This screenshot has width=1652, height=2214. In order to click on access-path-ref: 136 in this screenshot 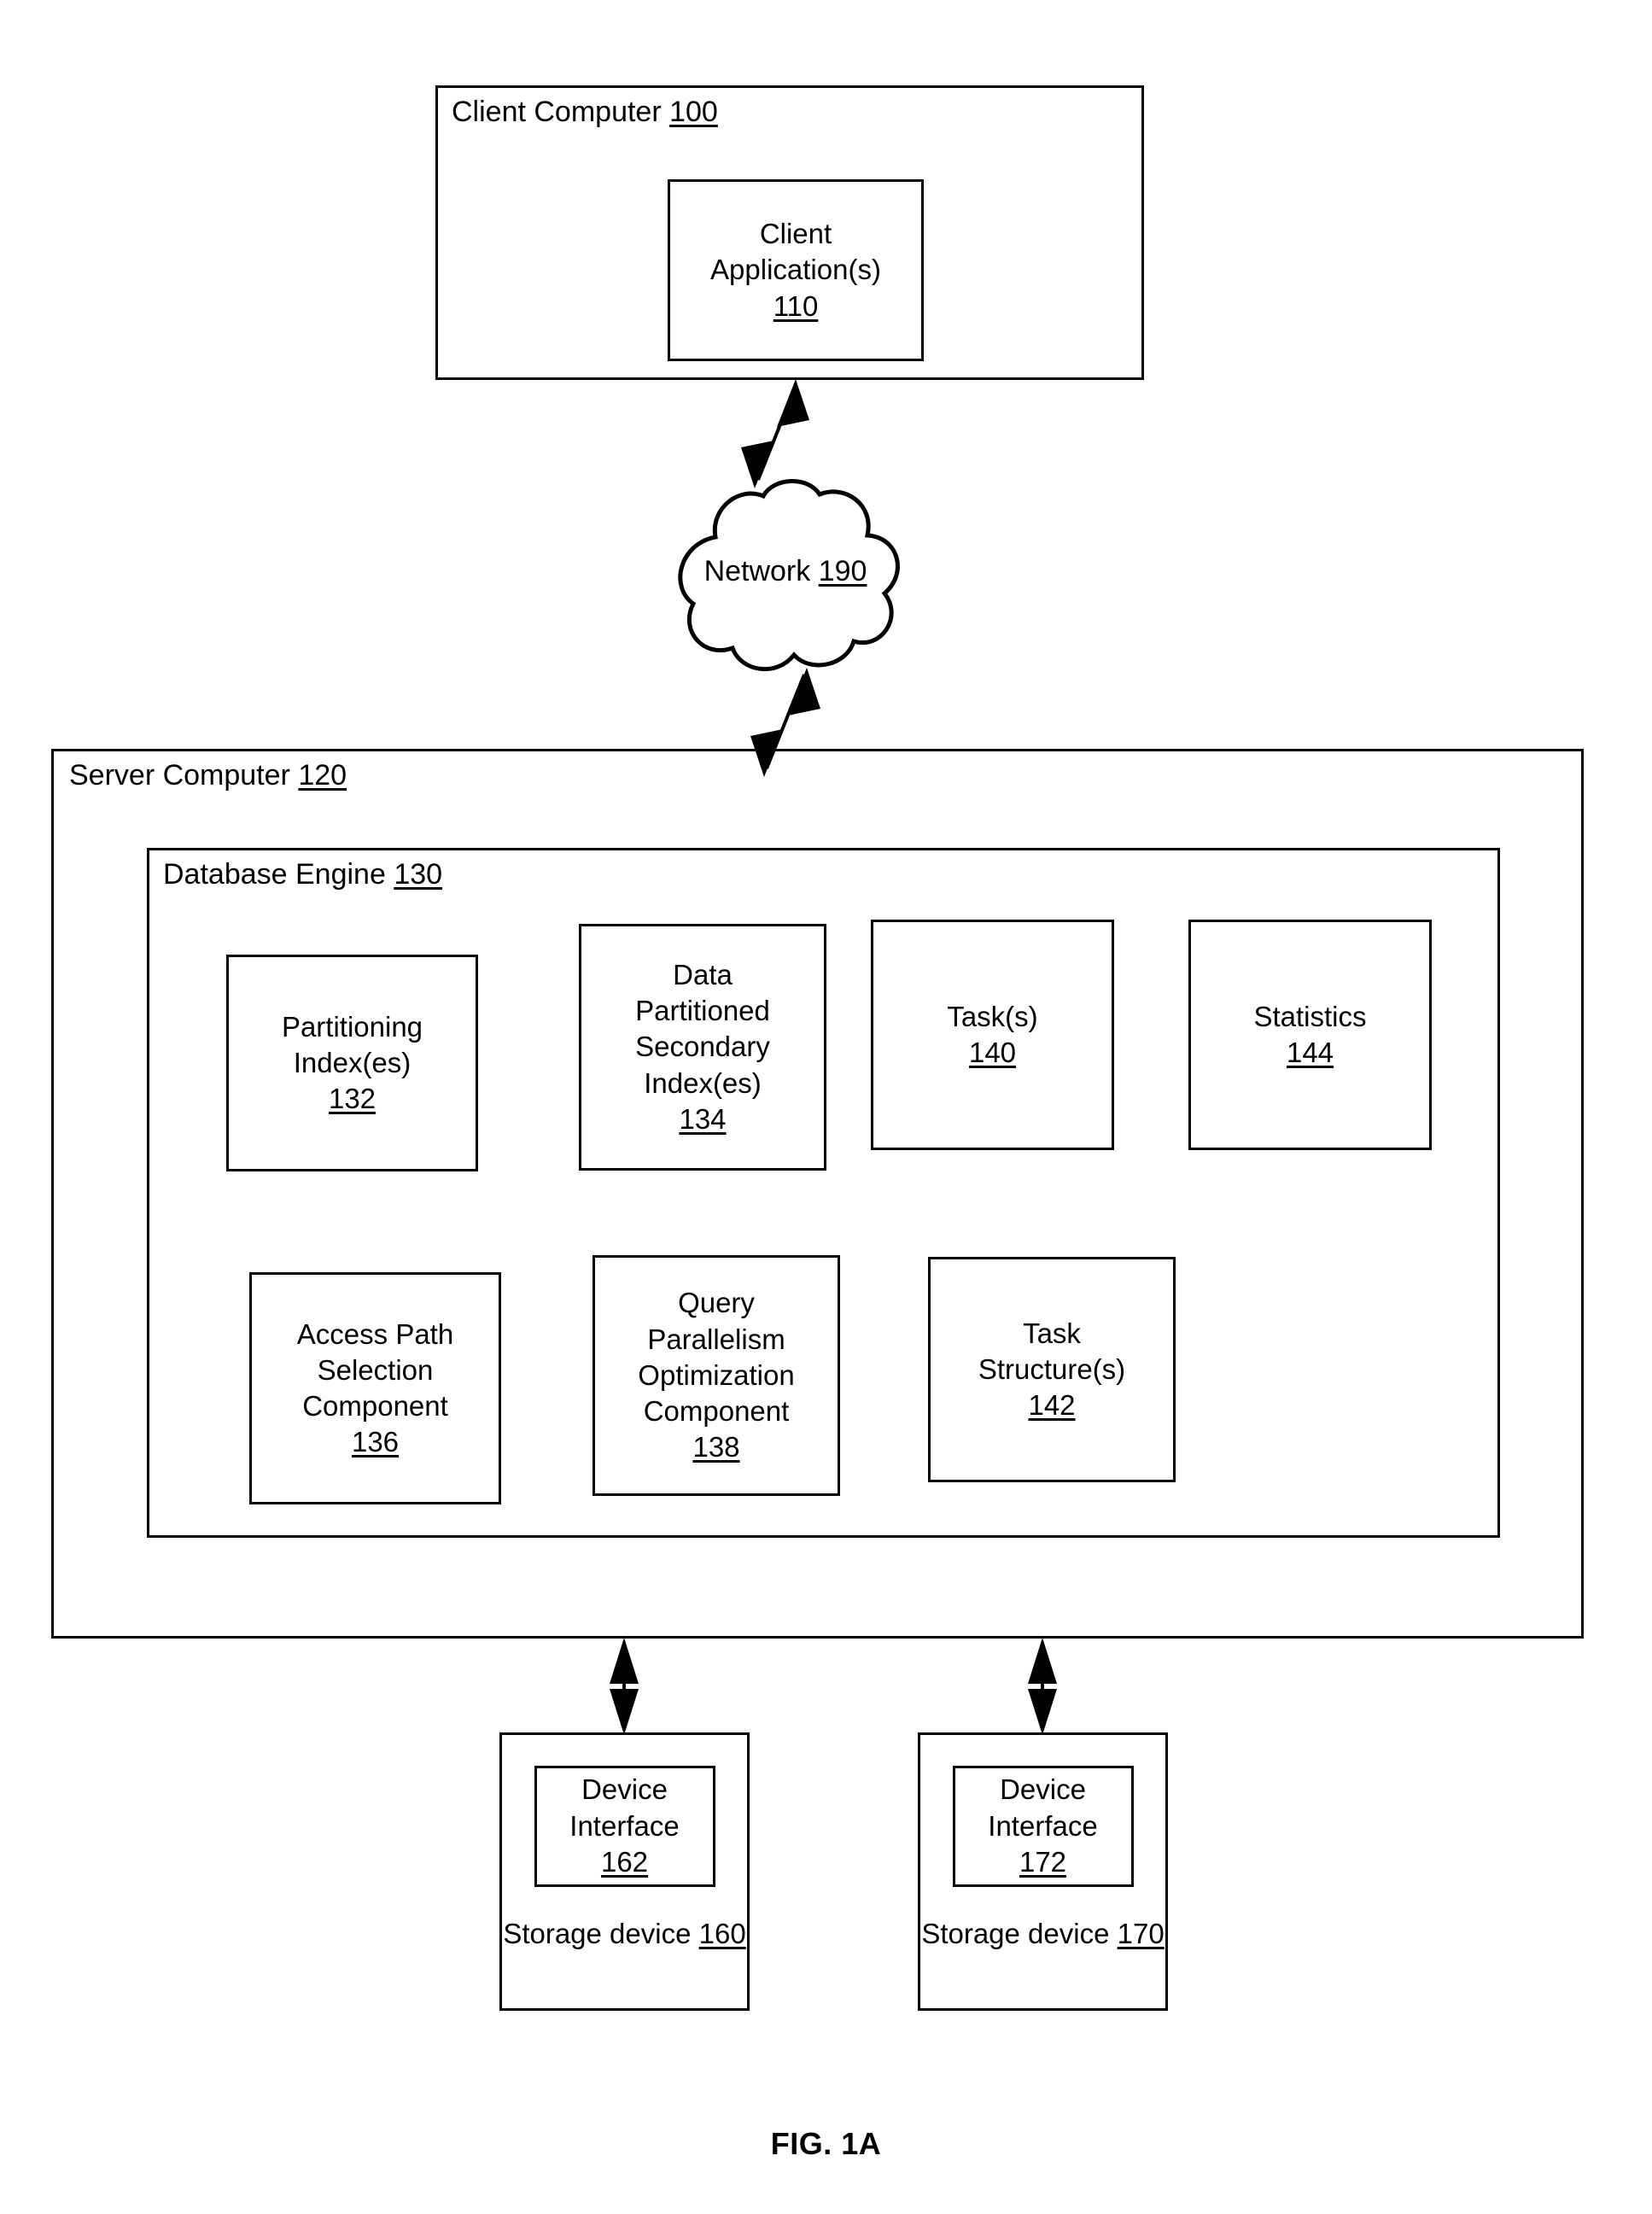, I will do `click(375, 1442)`.